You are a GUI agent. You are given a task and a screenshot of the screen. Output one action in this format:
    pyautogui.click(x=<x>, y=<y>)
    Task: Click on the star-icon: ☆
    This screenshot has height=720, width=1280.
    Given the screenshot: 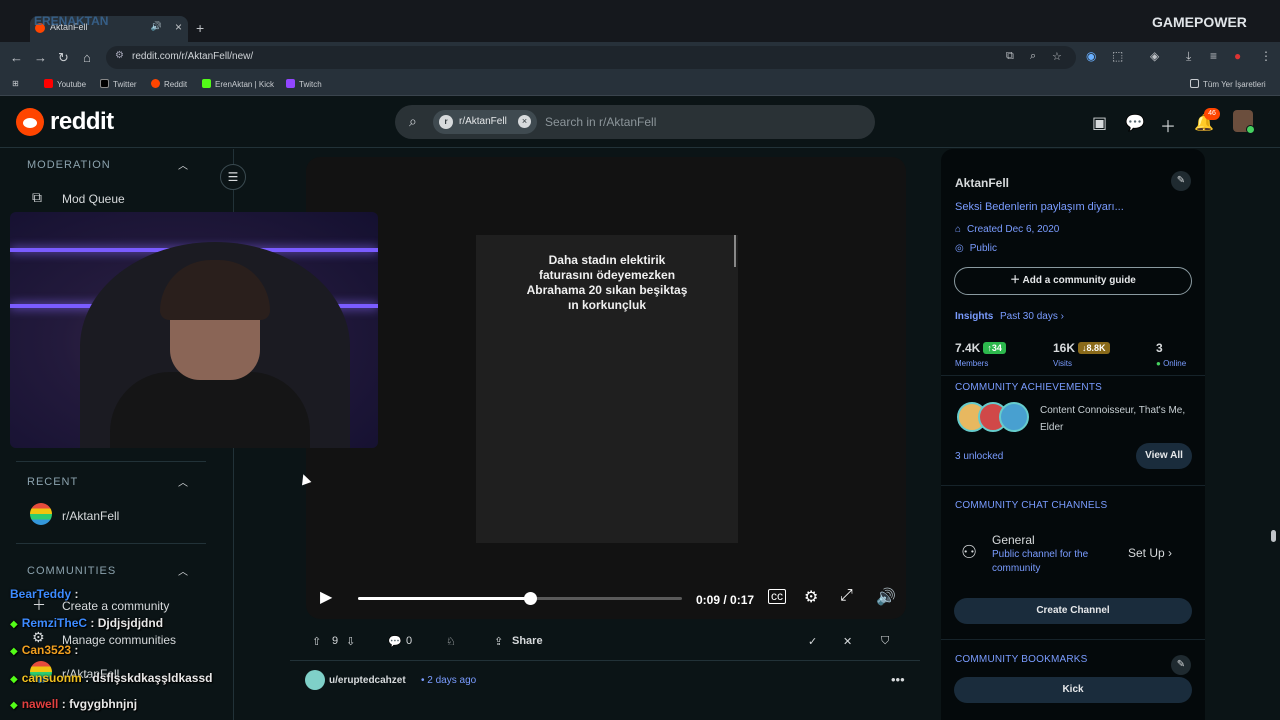 What is the action you would take?
    pyautogui.click(x=1057, y=56)
    